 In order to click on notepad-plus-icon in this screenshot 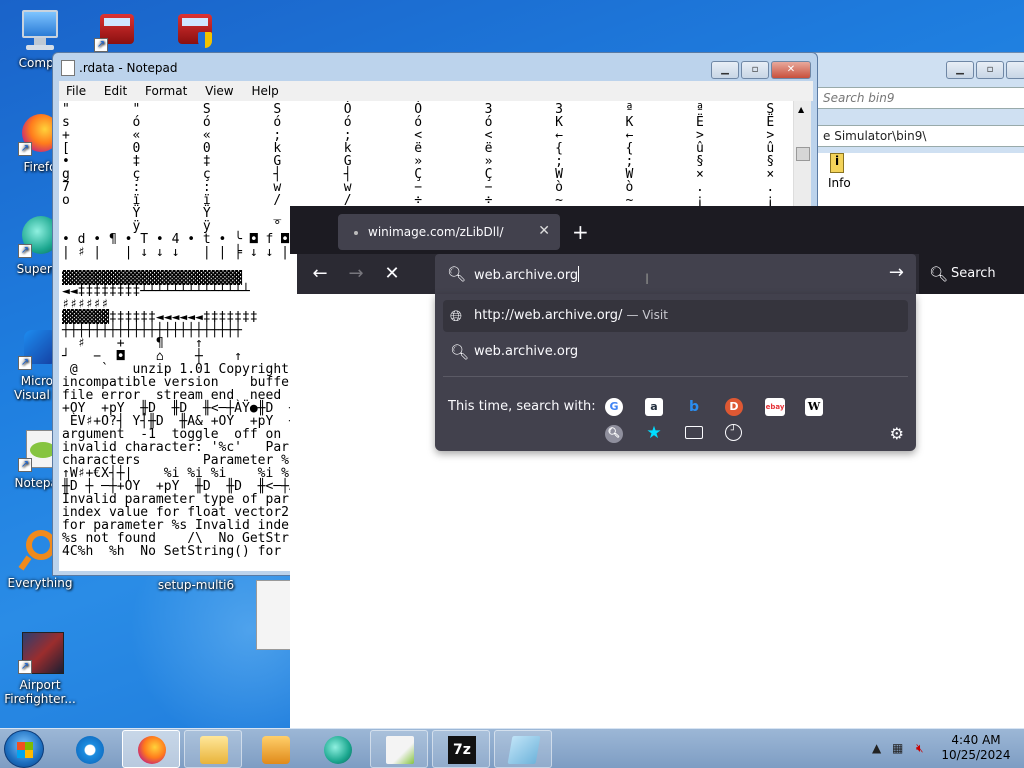, I will do `click(400, 750)`.